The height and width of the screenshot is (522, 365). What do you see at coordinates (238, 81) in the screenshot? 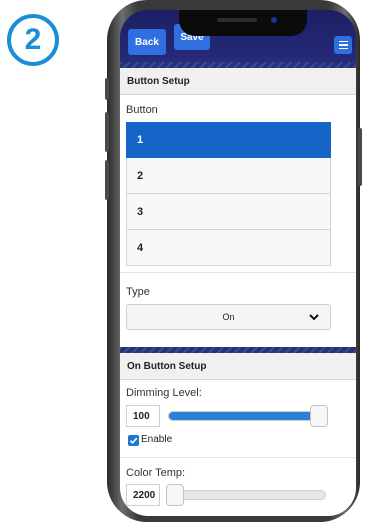
I see `button-setup-header: Button Setup` at bounding box center [238, 81].